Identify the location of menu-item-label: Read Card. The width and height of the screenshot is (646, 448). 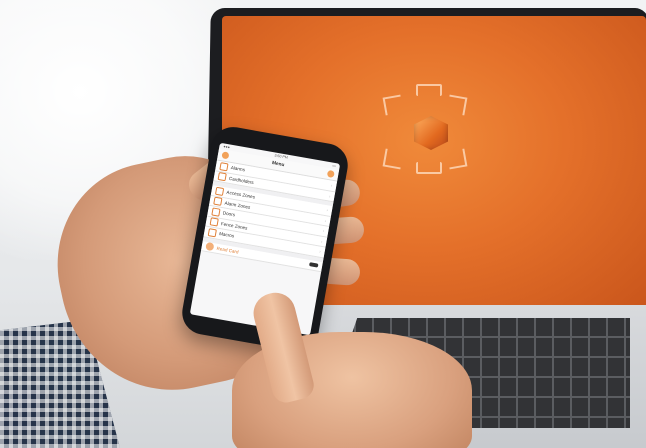
(228, 250).